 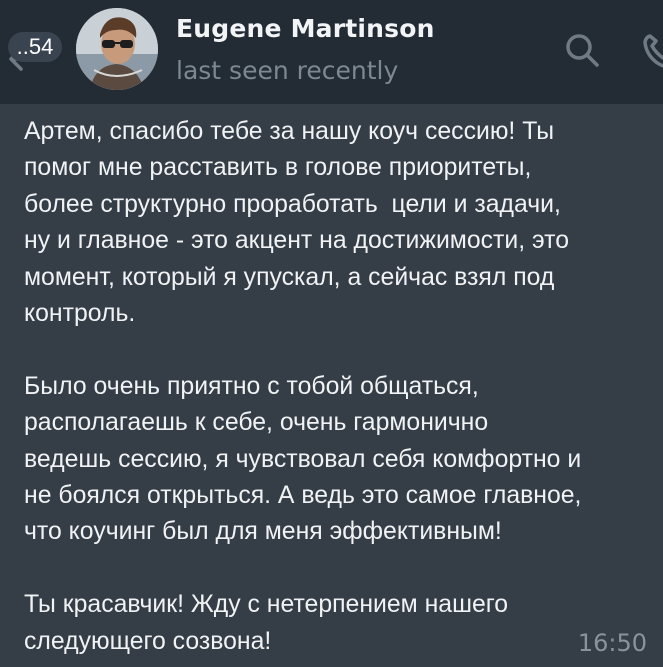 I want to click on search-icon, so click(x=582, y=50).